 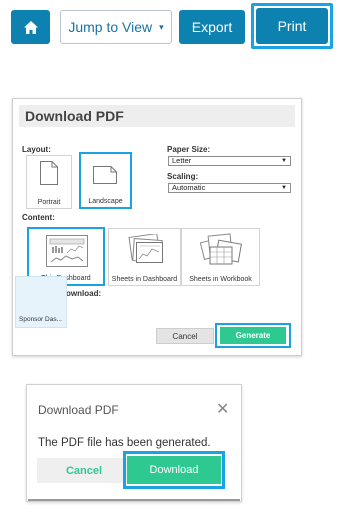 I want to click on scaling-select: Automatic ▼, so click(x=229, y=188).